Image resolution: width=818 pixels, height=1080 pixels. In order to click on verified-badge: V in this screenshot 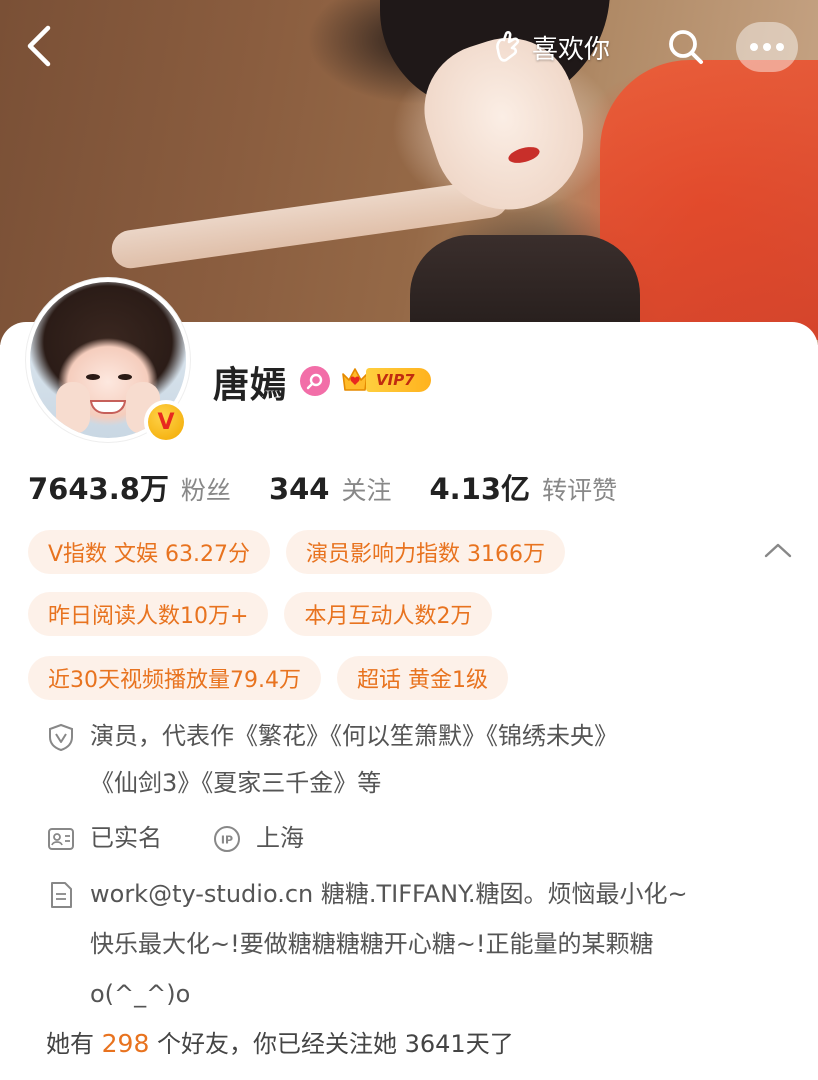, I will do `click(166, 422)`.